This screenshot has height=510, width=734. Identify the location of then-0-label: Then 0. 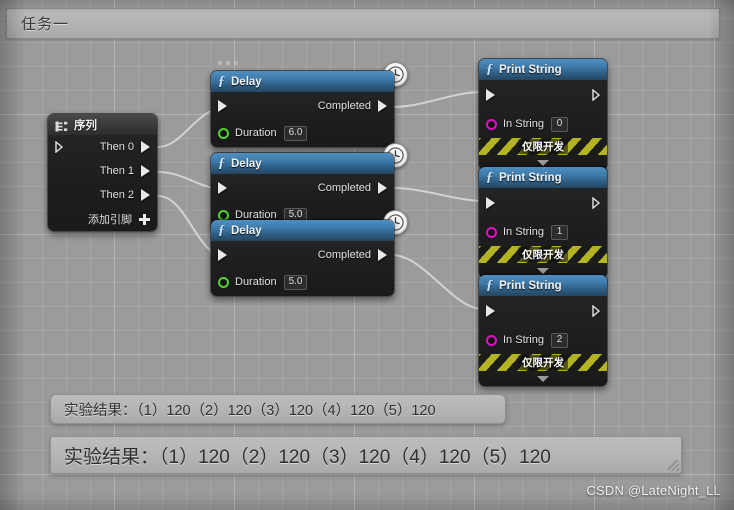
(116, 147).